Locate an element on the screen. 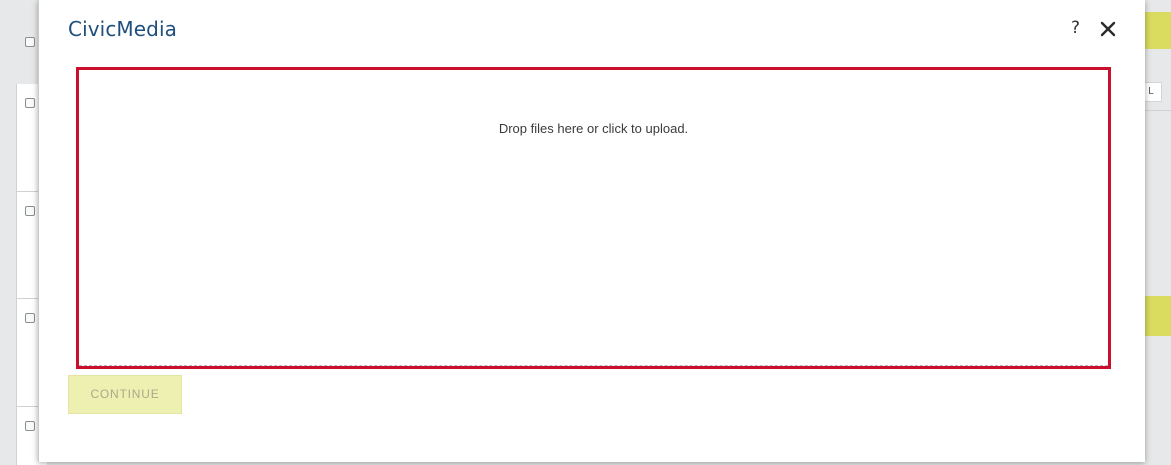 Image resolution: width=1171 pixels, height=465 pixels. modal-title: CivicMedia is located at coordinates (122, 29).